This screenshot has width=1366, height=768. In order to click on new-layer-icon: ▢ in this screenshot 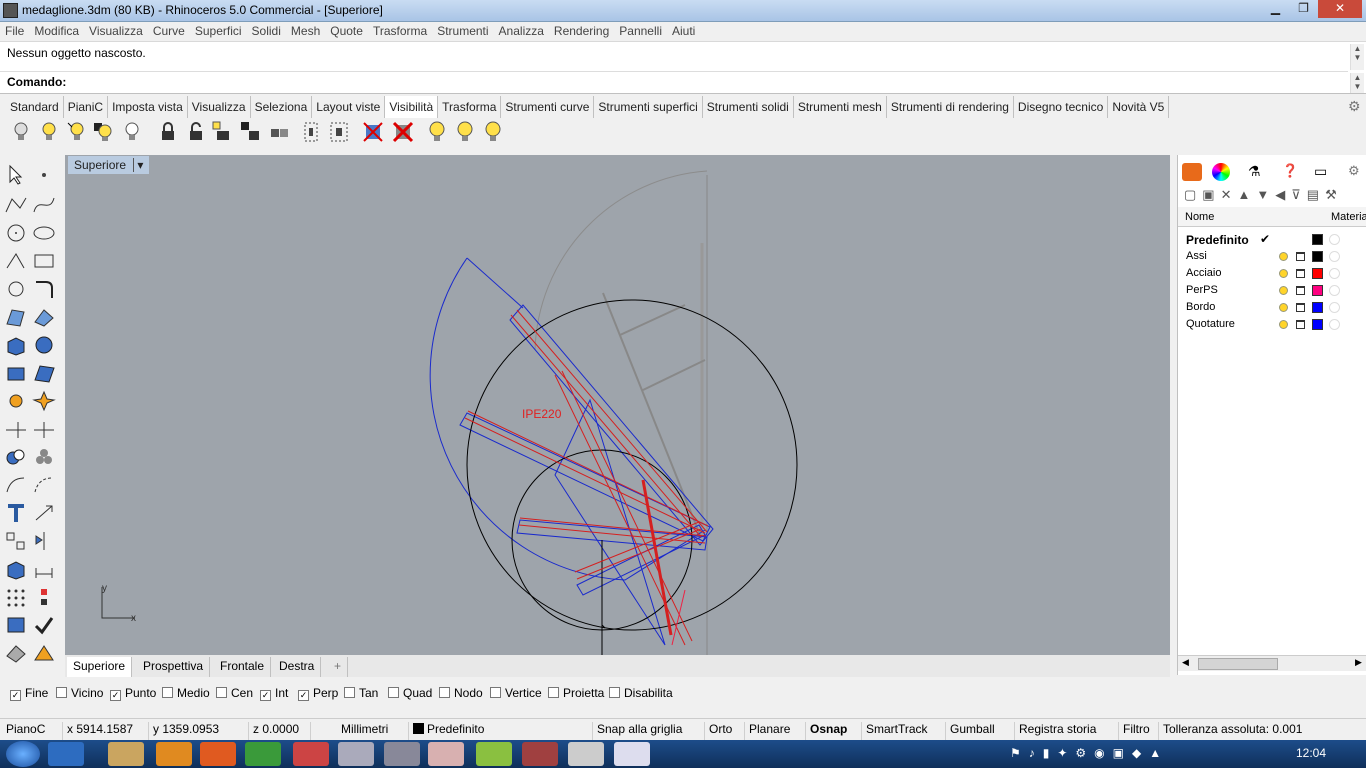, I will do `click(1193, 194)`.